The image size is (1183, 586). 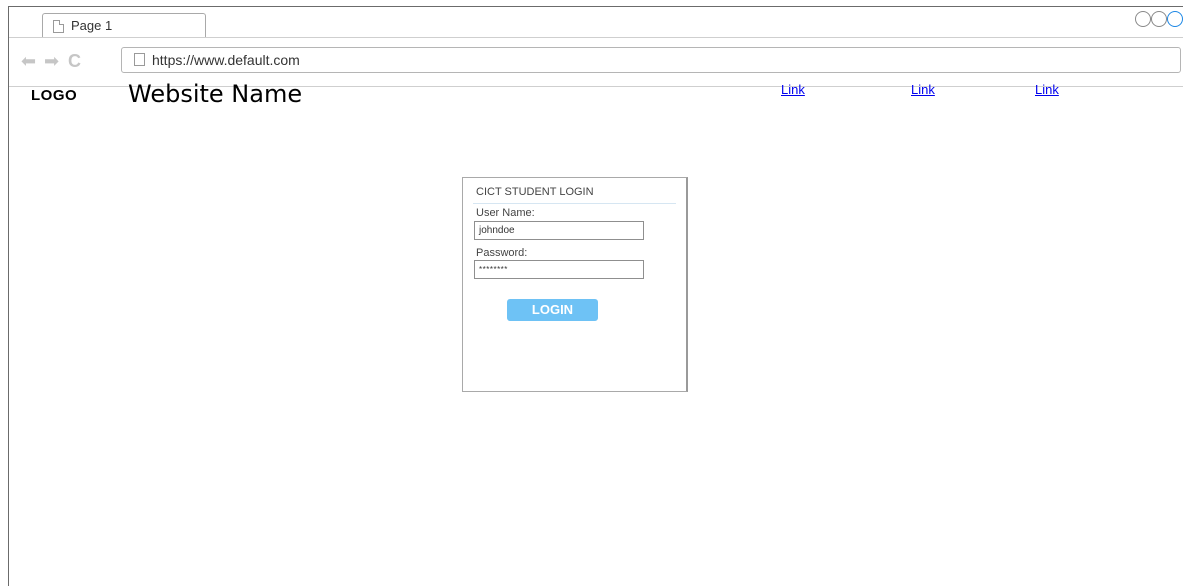 I want to click on username-input: johndoe, so click(x=559, y=230).